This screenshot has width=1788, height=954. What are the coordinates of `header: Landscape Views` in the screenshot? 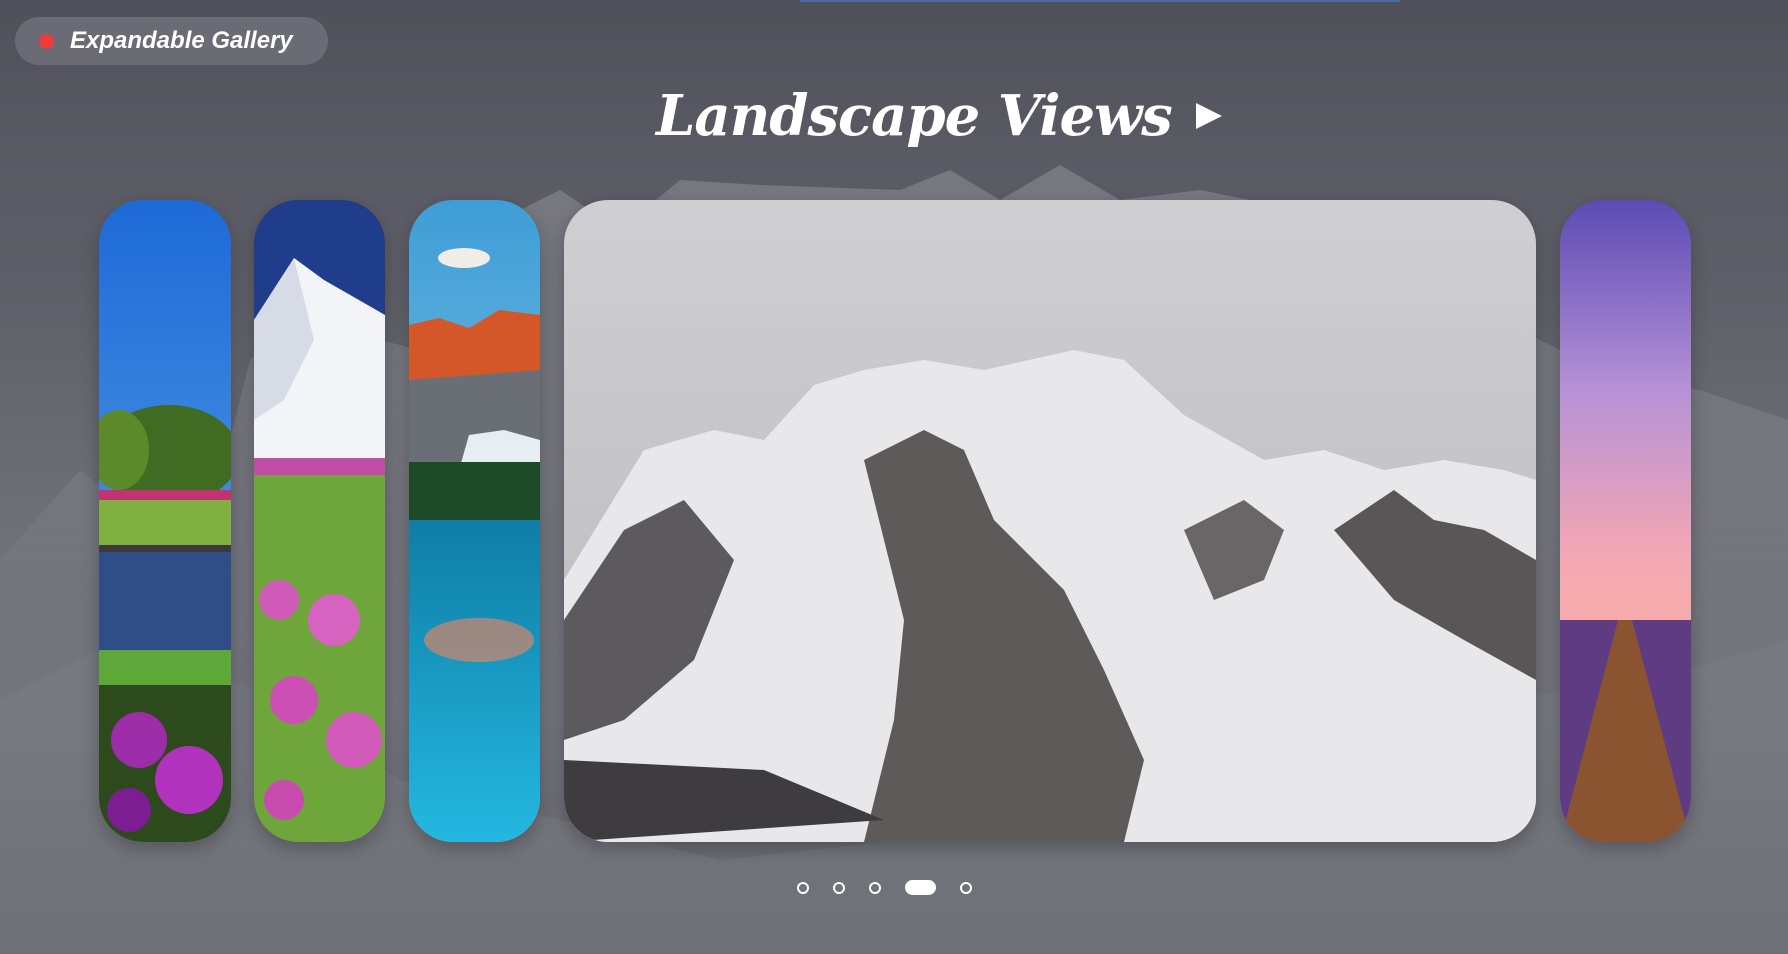 It's located at (939, 116).